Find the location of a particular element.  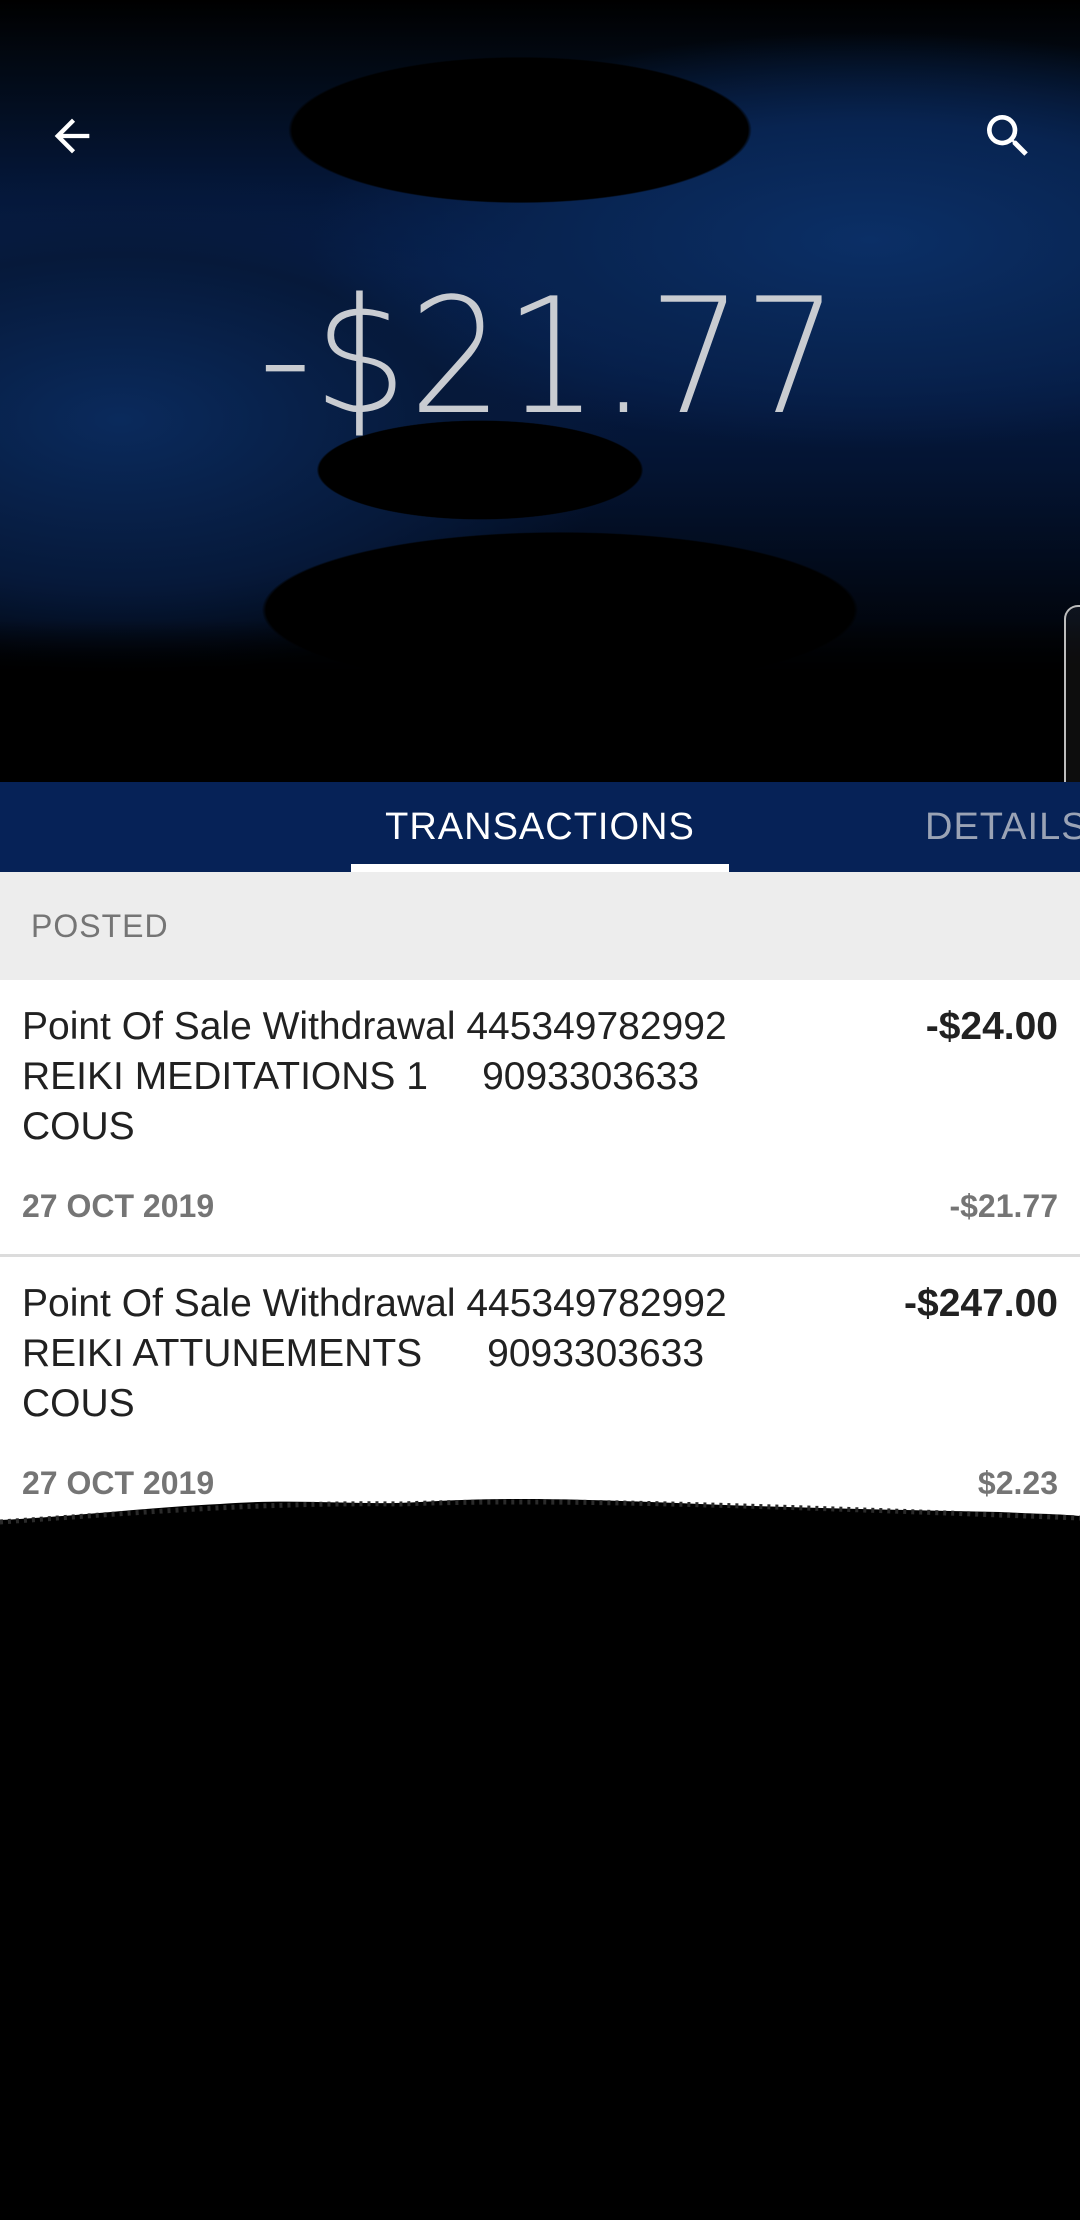

search-icon is located at coordinates (1007, 135).